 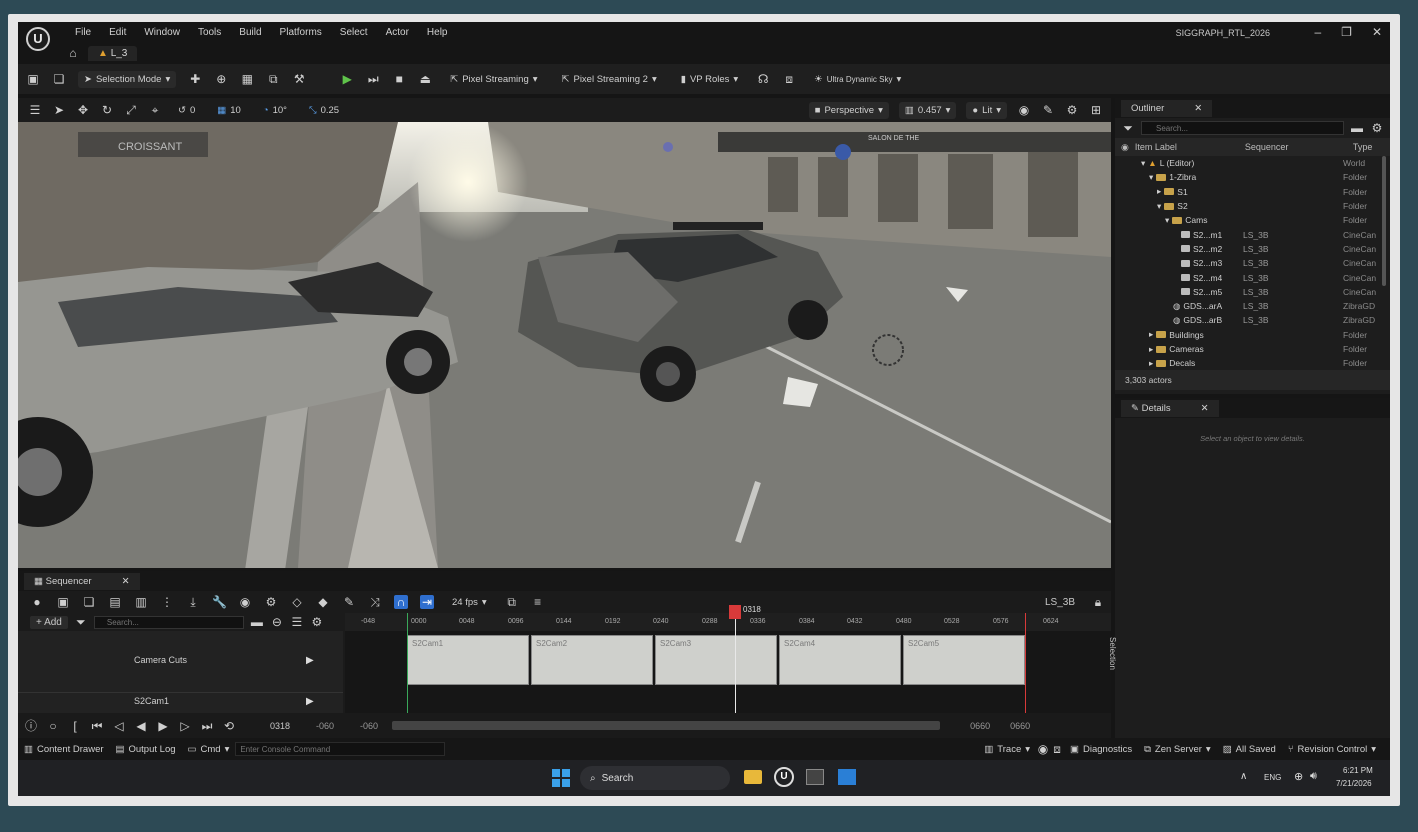 What do you see at coordinates (126, 581) in the screenshot?
I see `sequencer-close-icon: ✕` at bounding box center [126, 581].